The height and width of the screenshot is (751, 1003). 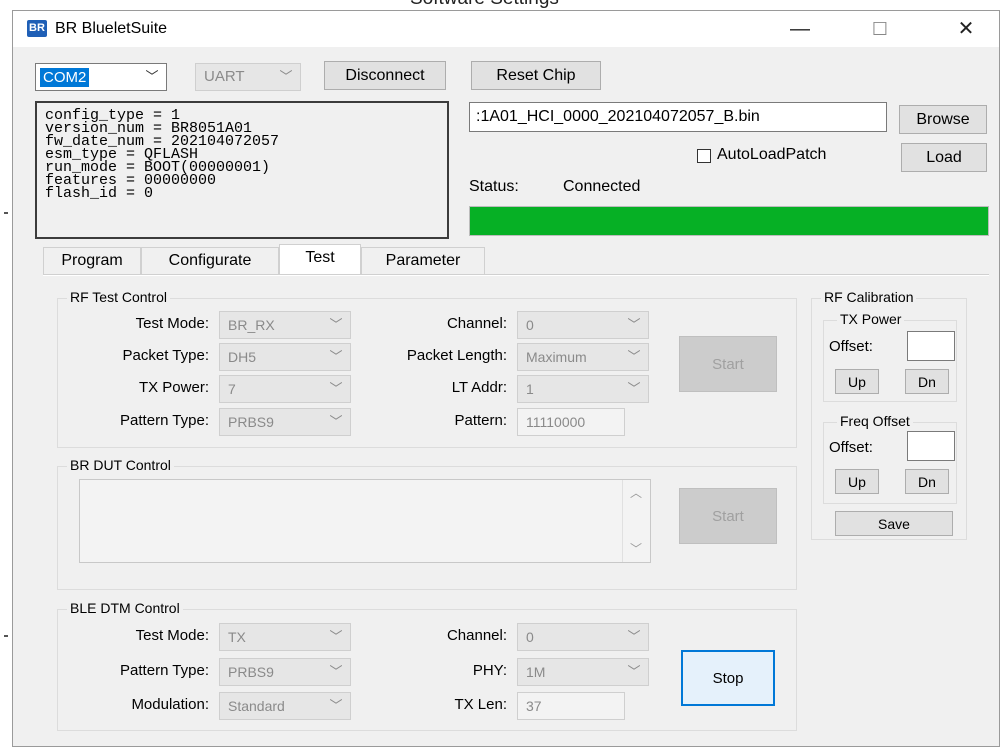 What do you see at coordinates (583, 389) in the screenshot?
I see `lt-addr-select: 1 ﹀` at bounding box center [583, 389].